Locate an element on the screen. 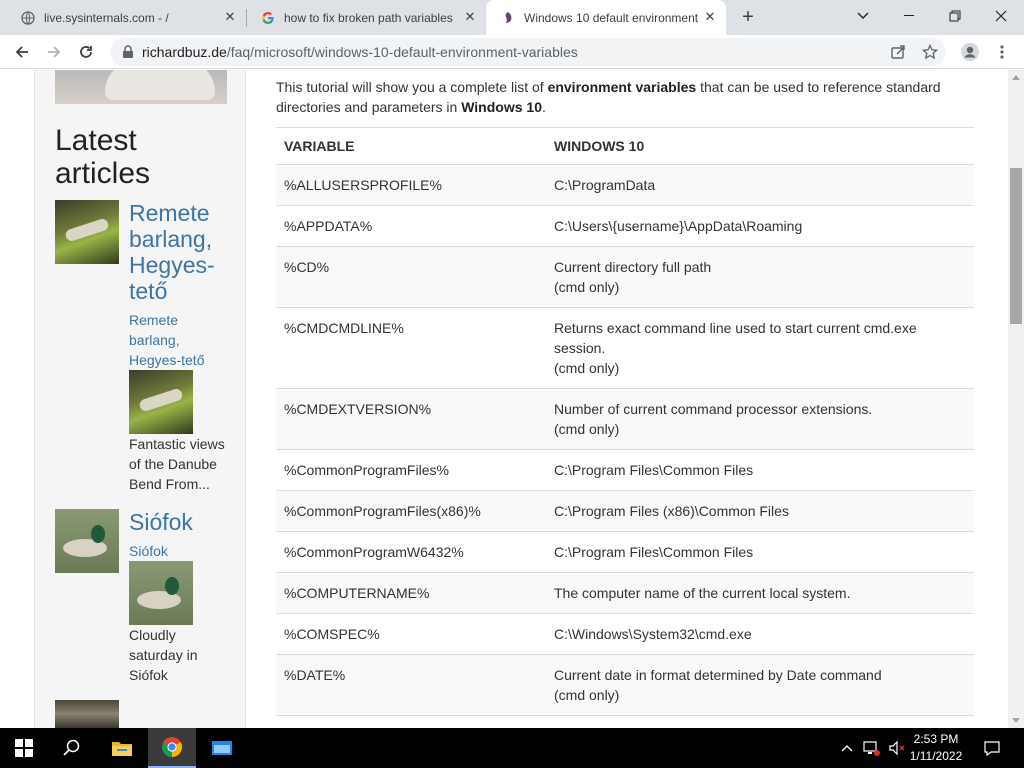 This screenshot has height=768, width=1024. latest-heading-line: Latest is located at coordinates (96, 140).